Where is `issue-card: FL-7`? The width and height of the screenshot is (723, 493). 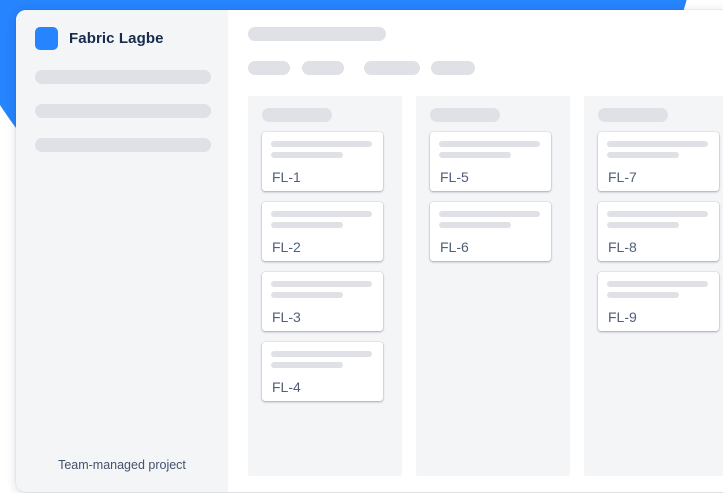
issue-card: FL-7 is located at coordinates (658, 161).